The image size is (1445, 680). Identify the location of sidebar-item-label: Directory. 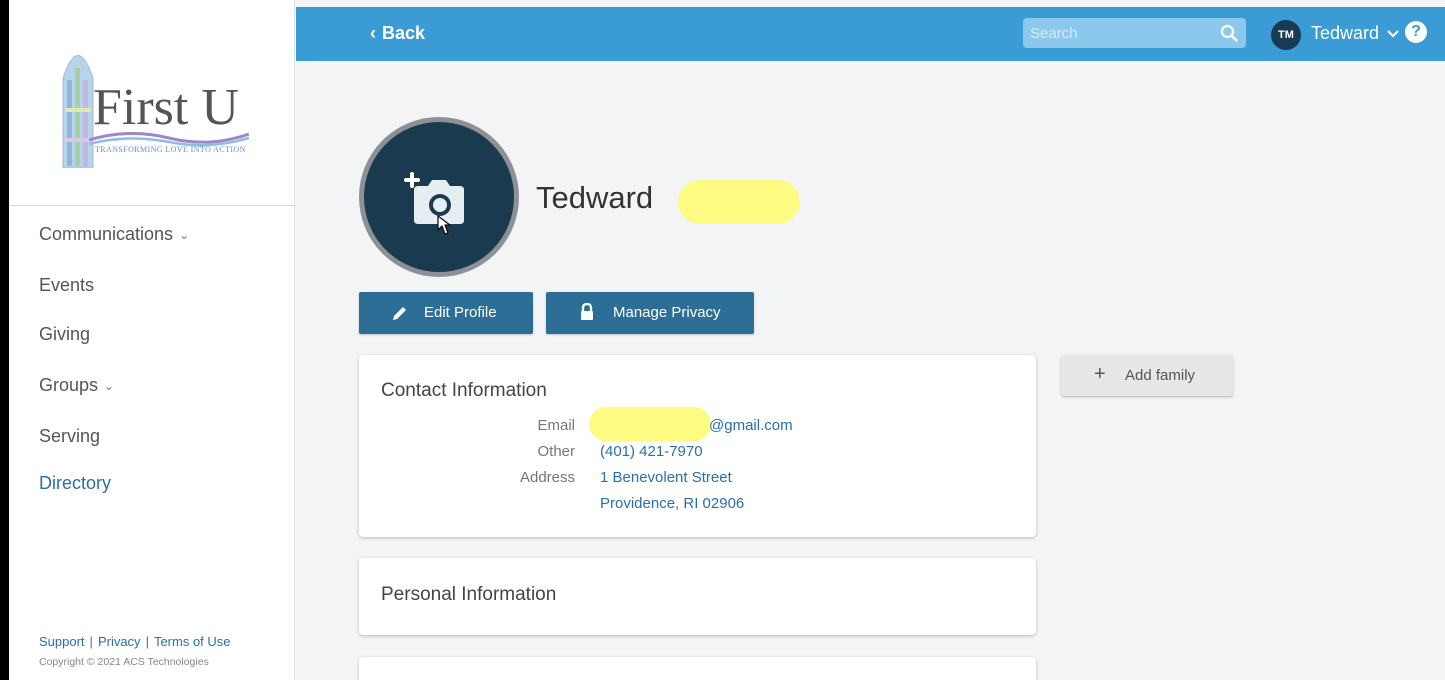
(75, 483).